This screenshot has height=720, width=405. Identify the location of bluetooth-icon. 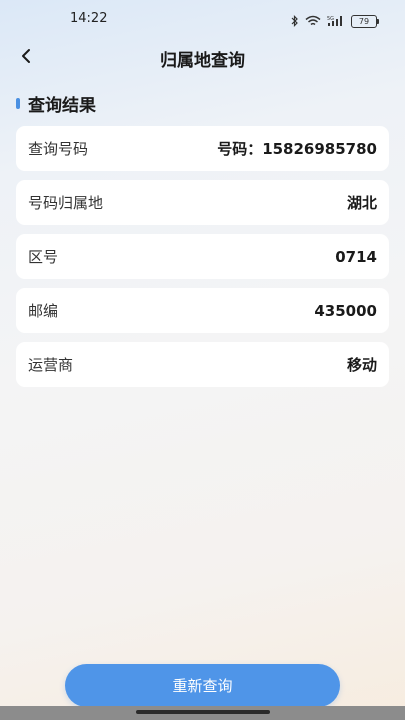
(295, 21).